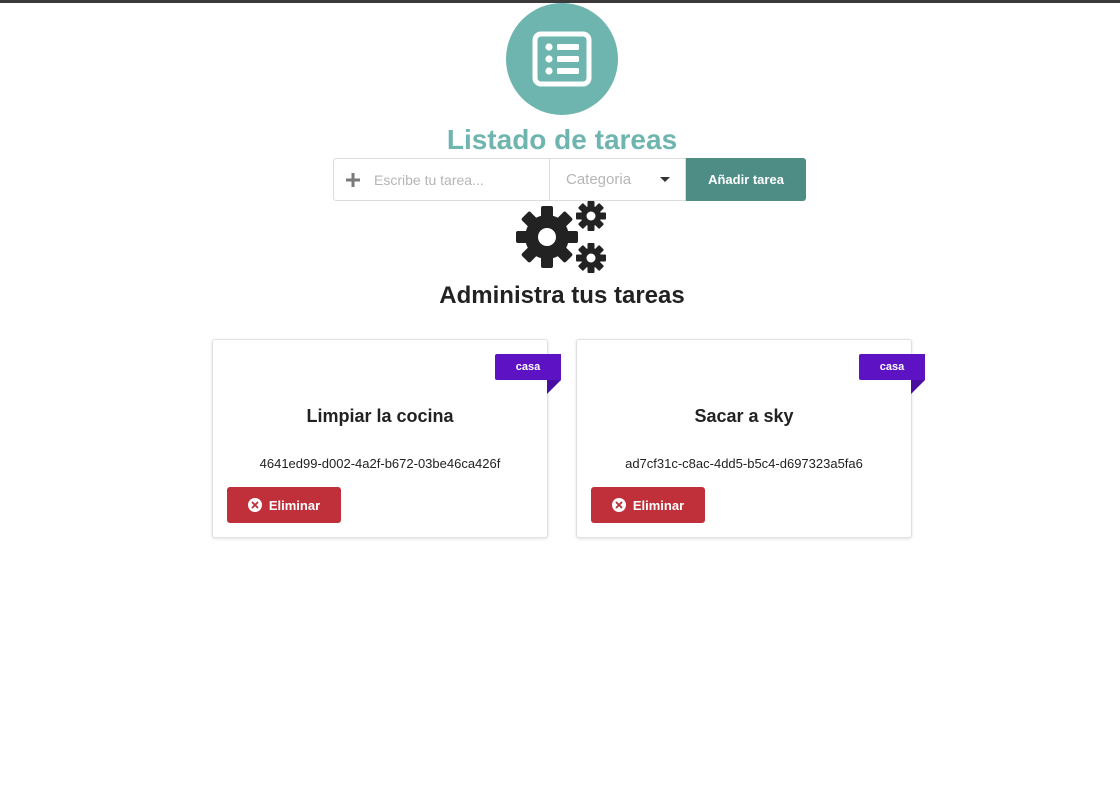 Image resolution: width=1120 pixels, height=800 pixels. What do you see at coordinates (562, 237) in the screenshot?
I see `gears-icon` at bounding box center [562, 237].